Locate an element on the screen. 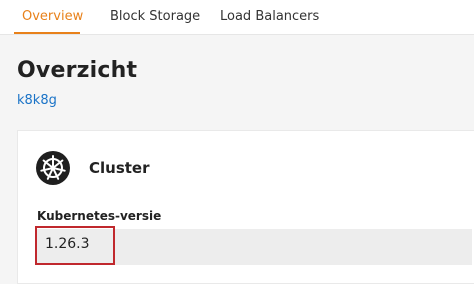  tab-block-storage: Block Storage is located at coordinates (155, 17).